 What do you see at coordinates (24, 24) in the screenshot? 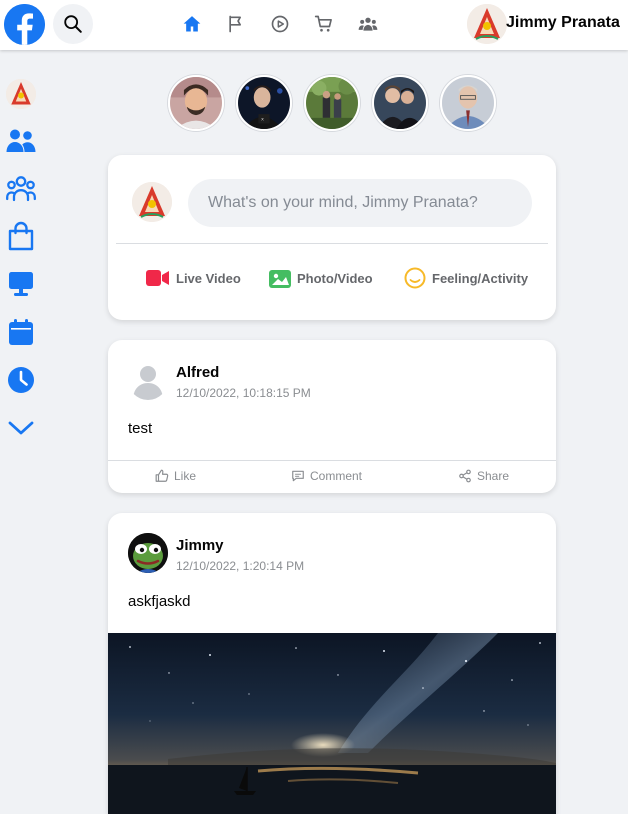
I see `facebook-logo-icon` at bounding box center [24, 24].